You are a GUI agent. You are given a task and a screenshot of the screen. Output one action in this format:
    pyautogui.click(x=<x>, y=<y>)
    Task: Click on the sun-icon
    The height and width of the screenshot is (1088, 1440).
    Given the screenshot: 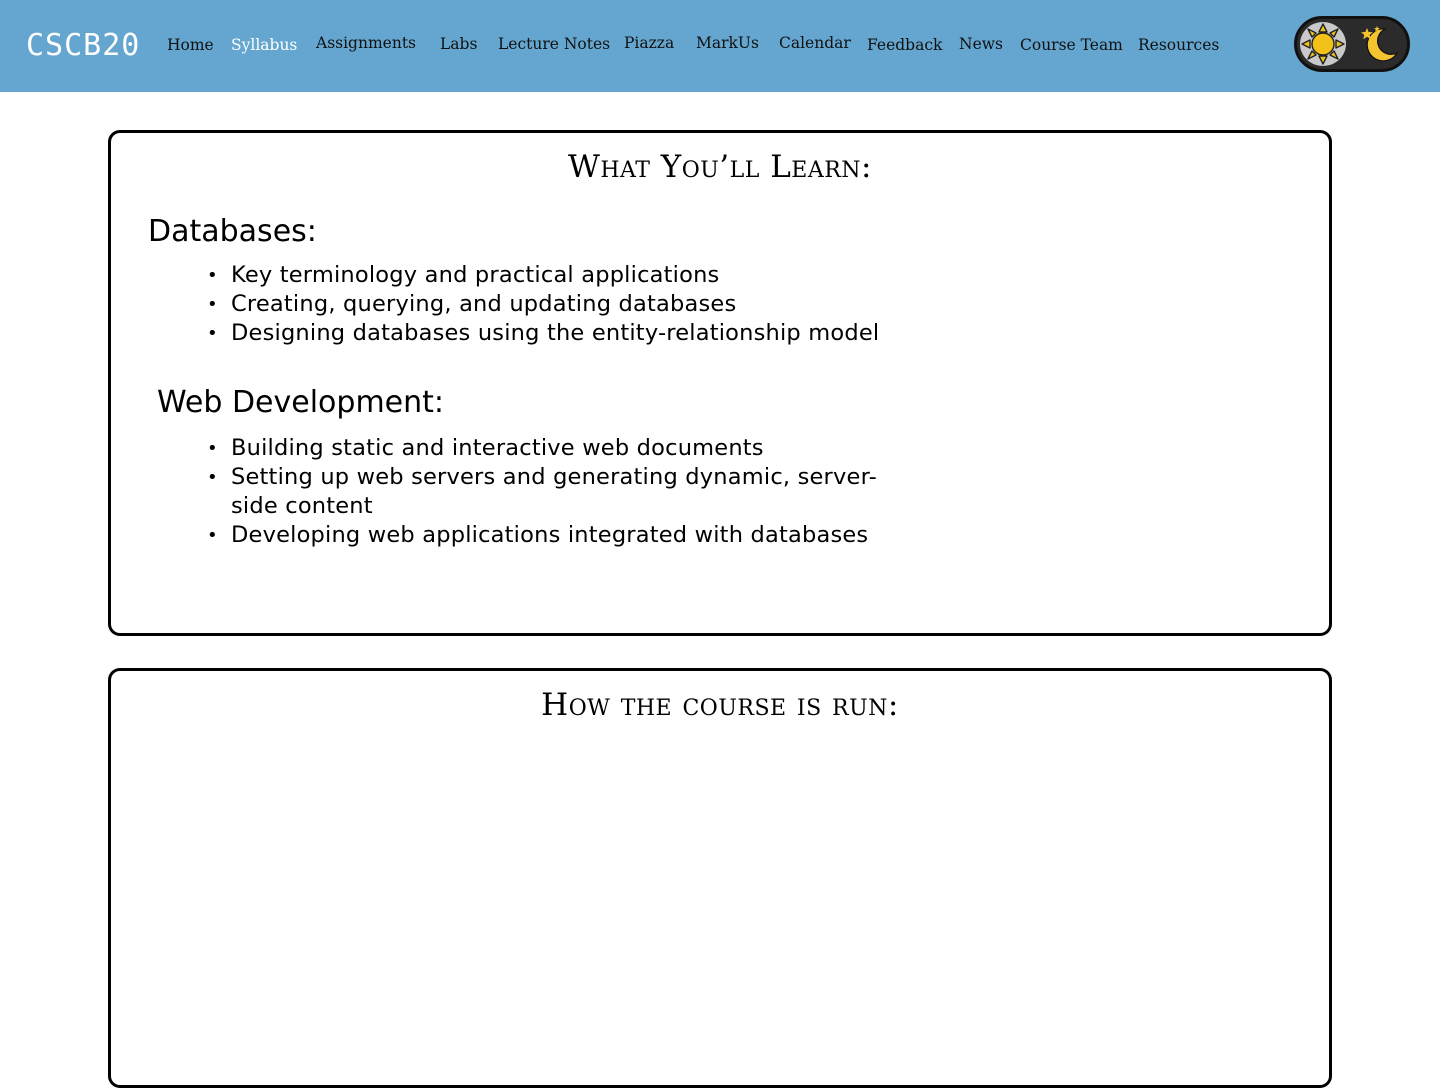 What is the action you would take?
    pyautogui.click(x=1323, y=44)
    